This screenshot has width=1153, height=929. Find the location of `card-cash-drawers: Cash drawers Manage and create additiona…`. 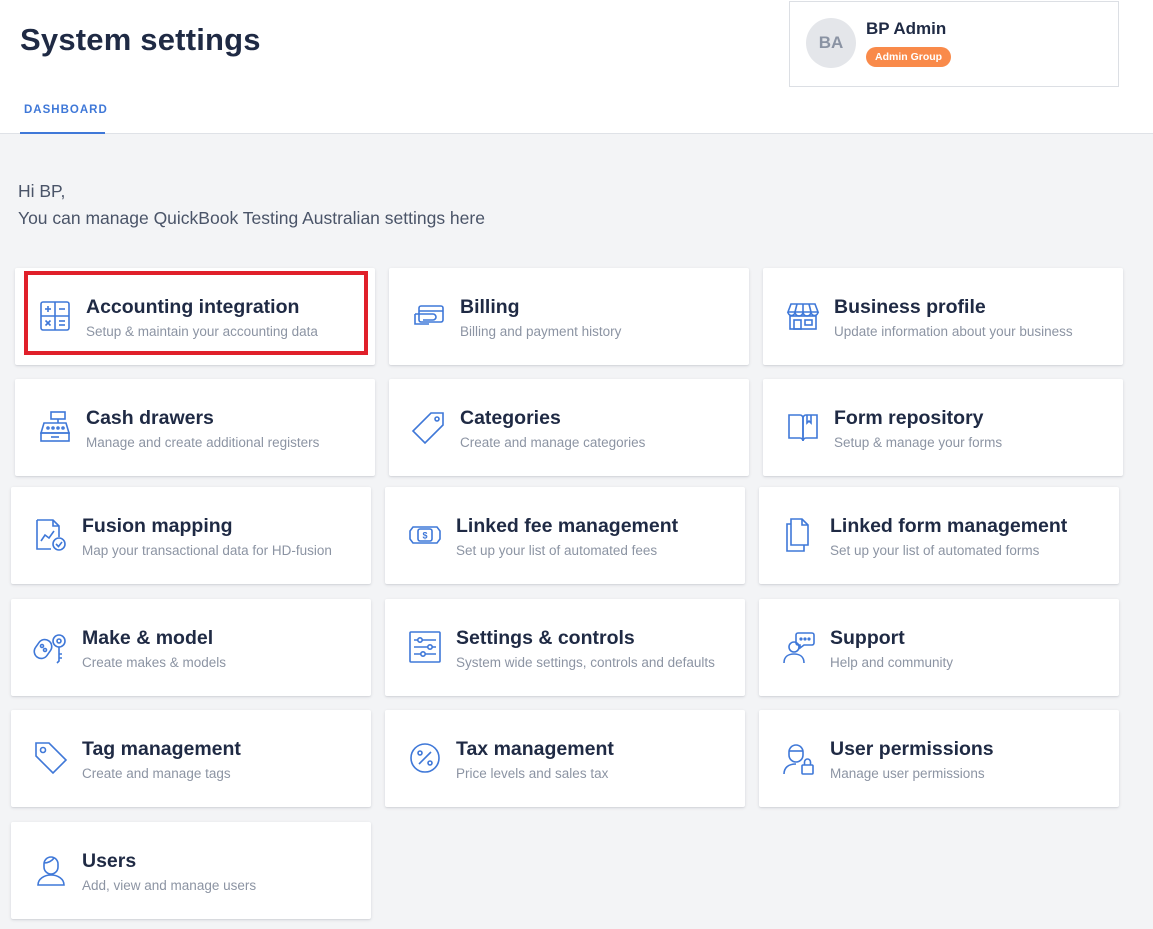

card-cash-drawers: Cash drawers Manage and create additiona… is located at coordinates (195, 427).